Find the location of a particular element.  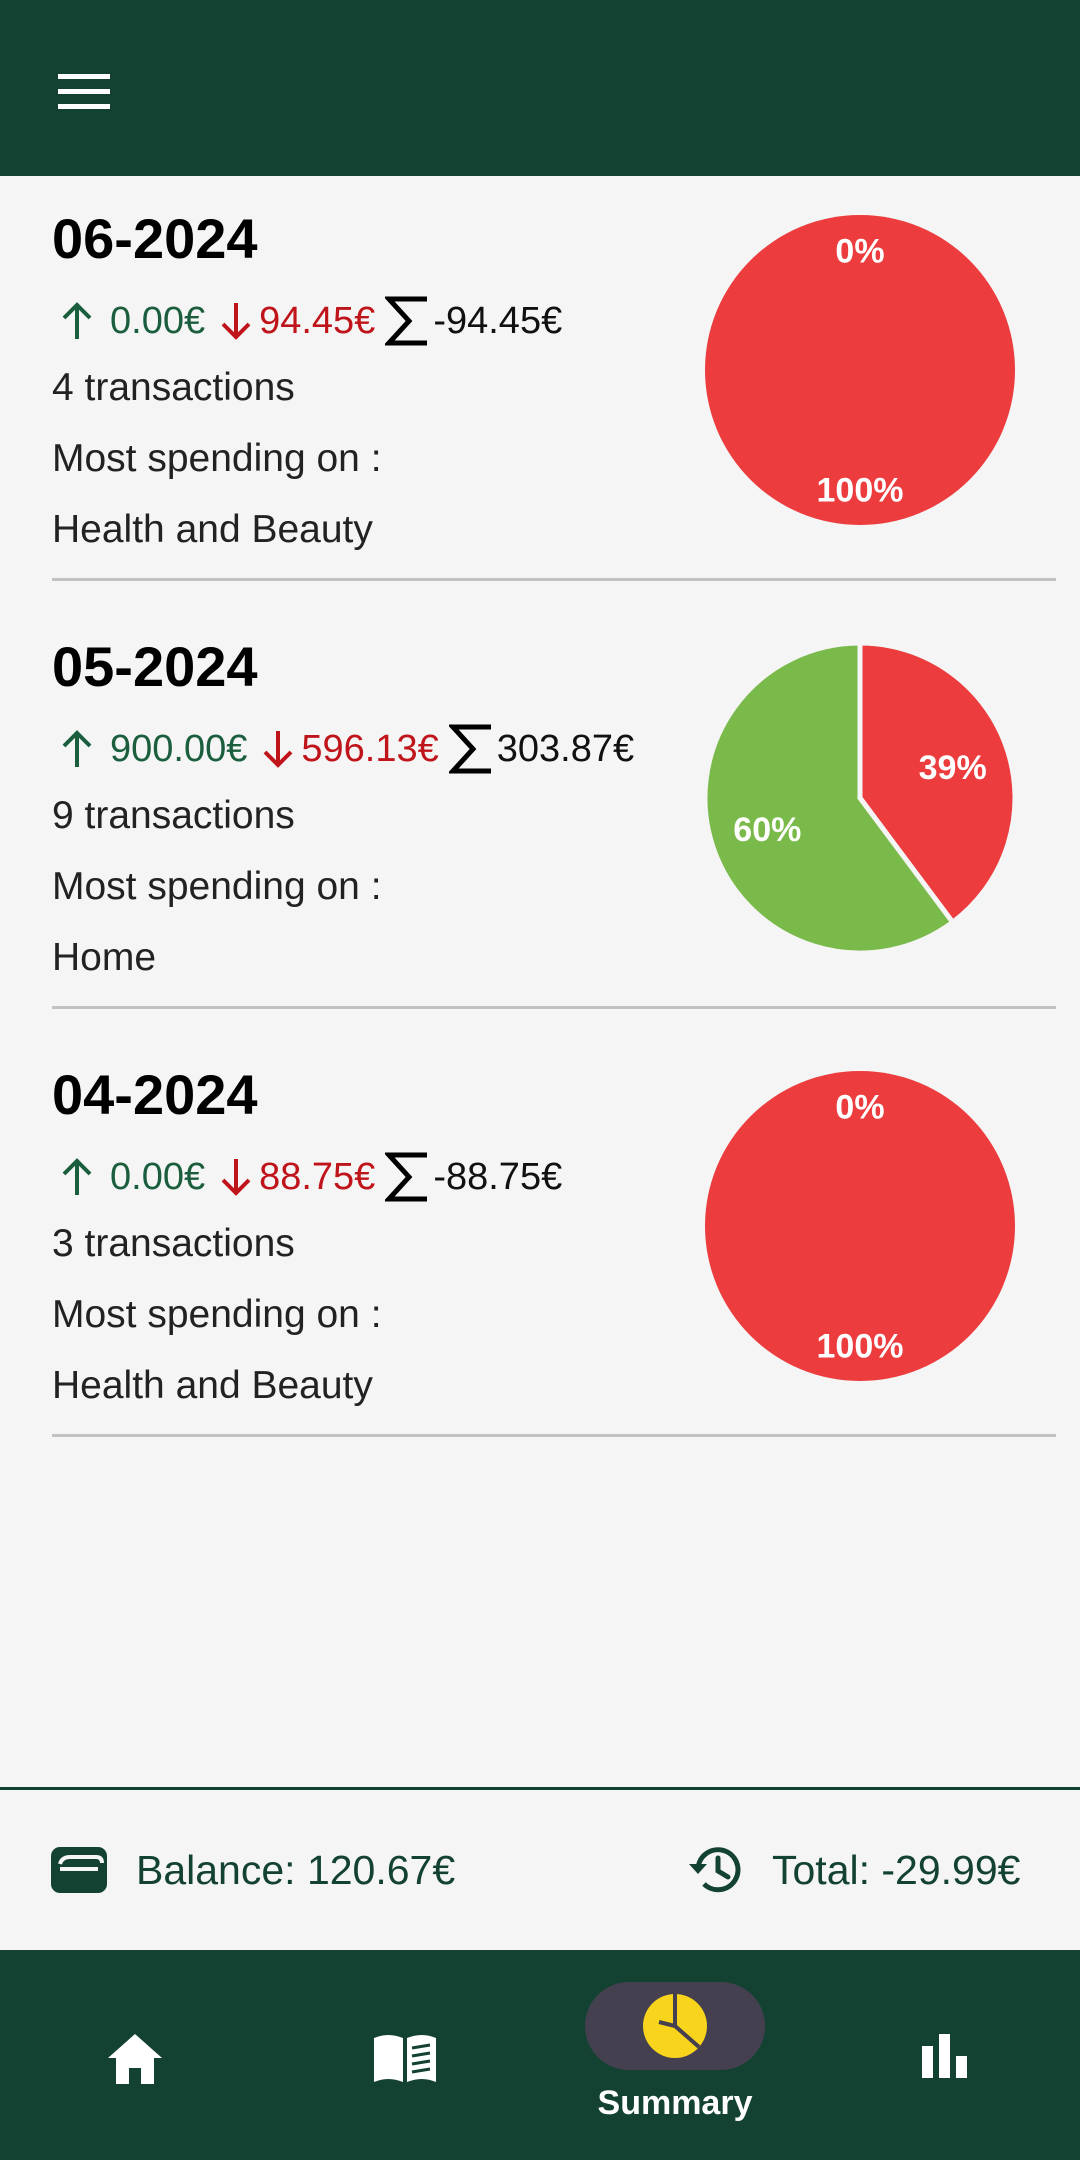

most-spending-category: Home is located at coordinates (104, 957).